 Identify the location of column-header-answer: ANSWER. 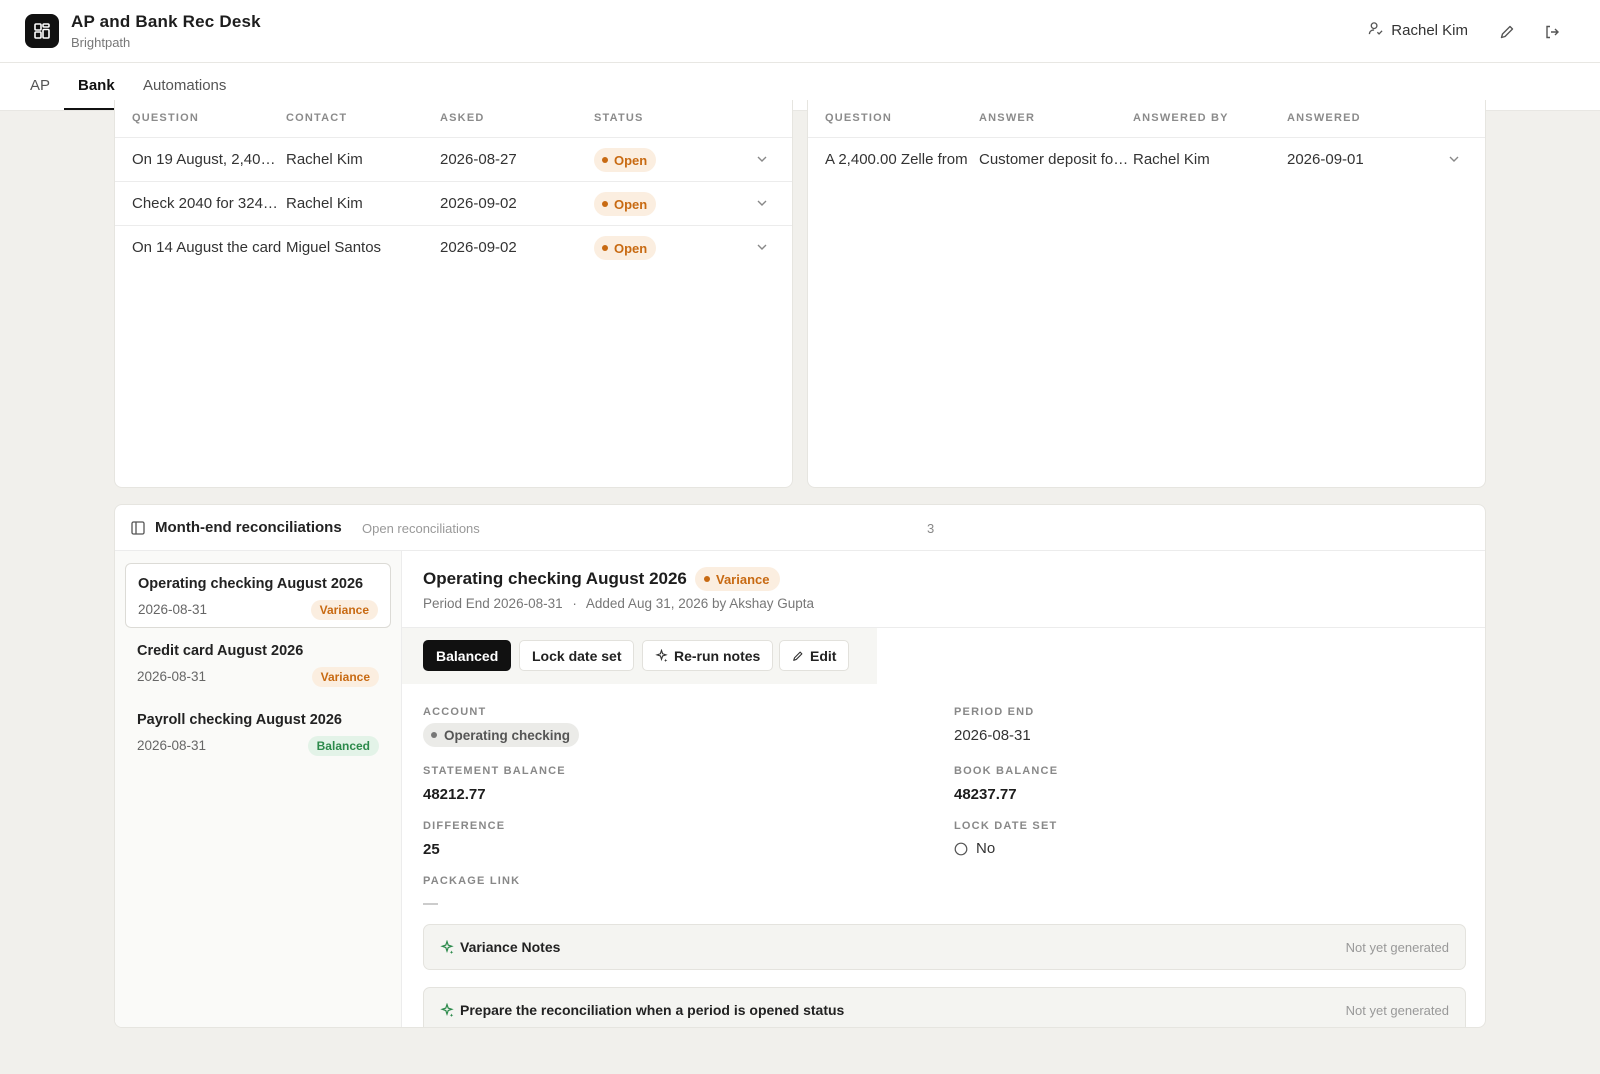
(1007, 118).